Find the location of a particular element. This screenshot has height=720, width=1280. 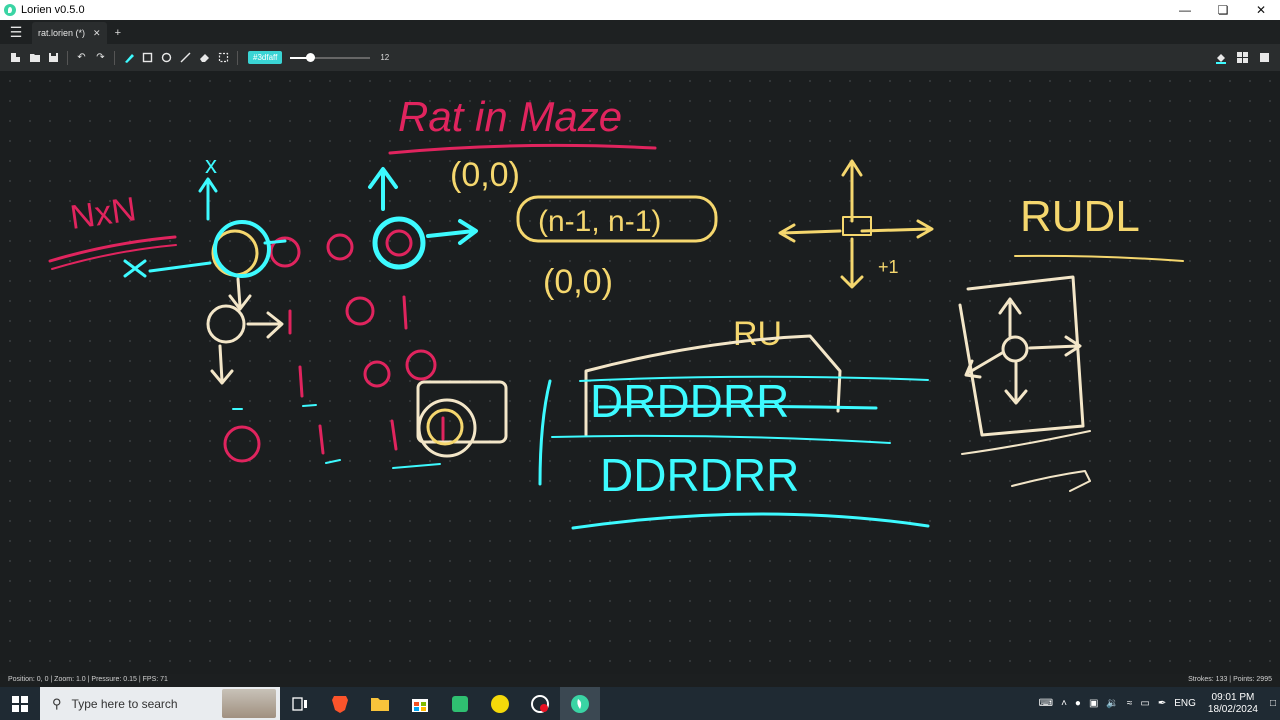

cyan-cell is located at coordinates (399, 243).